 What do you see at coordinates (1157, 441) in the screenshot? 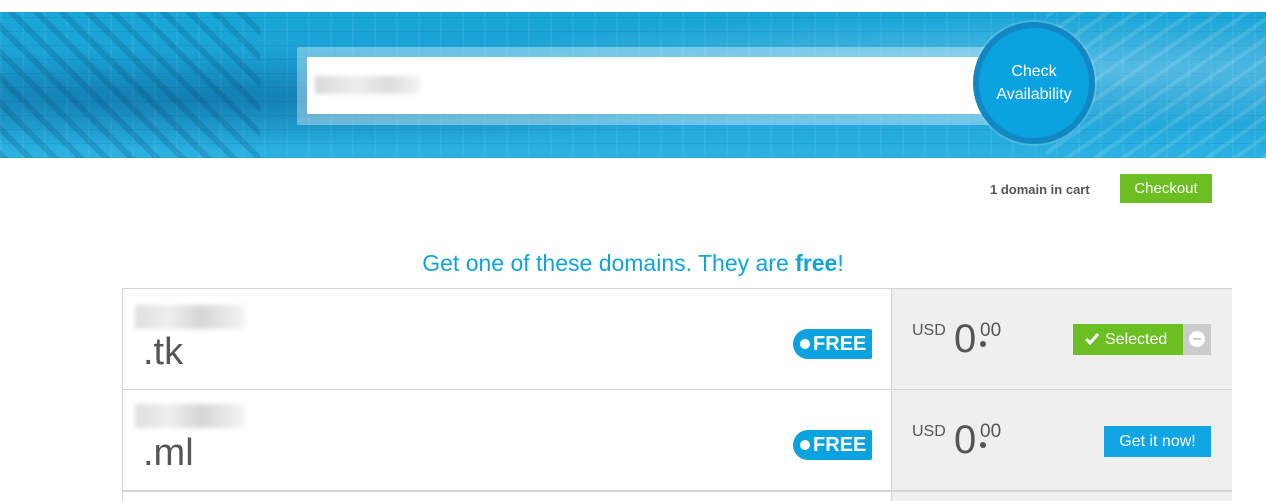
I see `get-it-now-button: Get it now!` at bounding box center [1157, 441].